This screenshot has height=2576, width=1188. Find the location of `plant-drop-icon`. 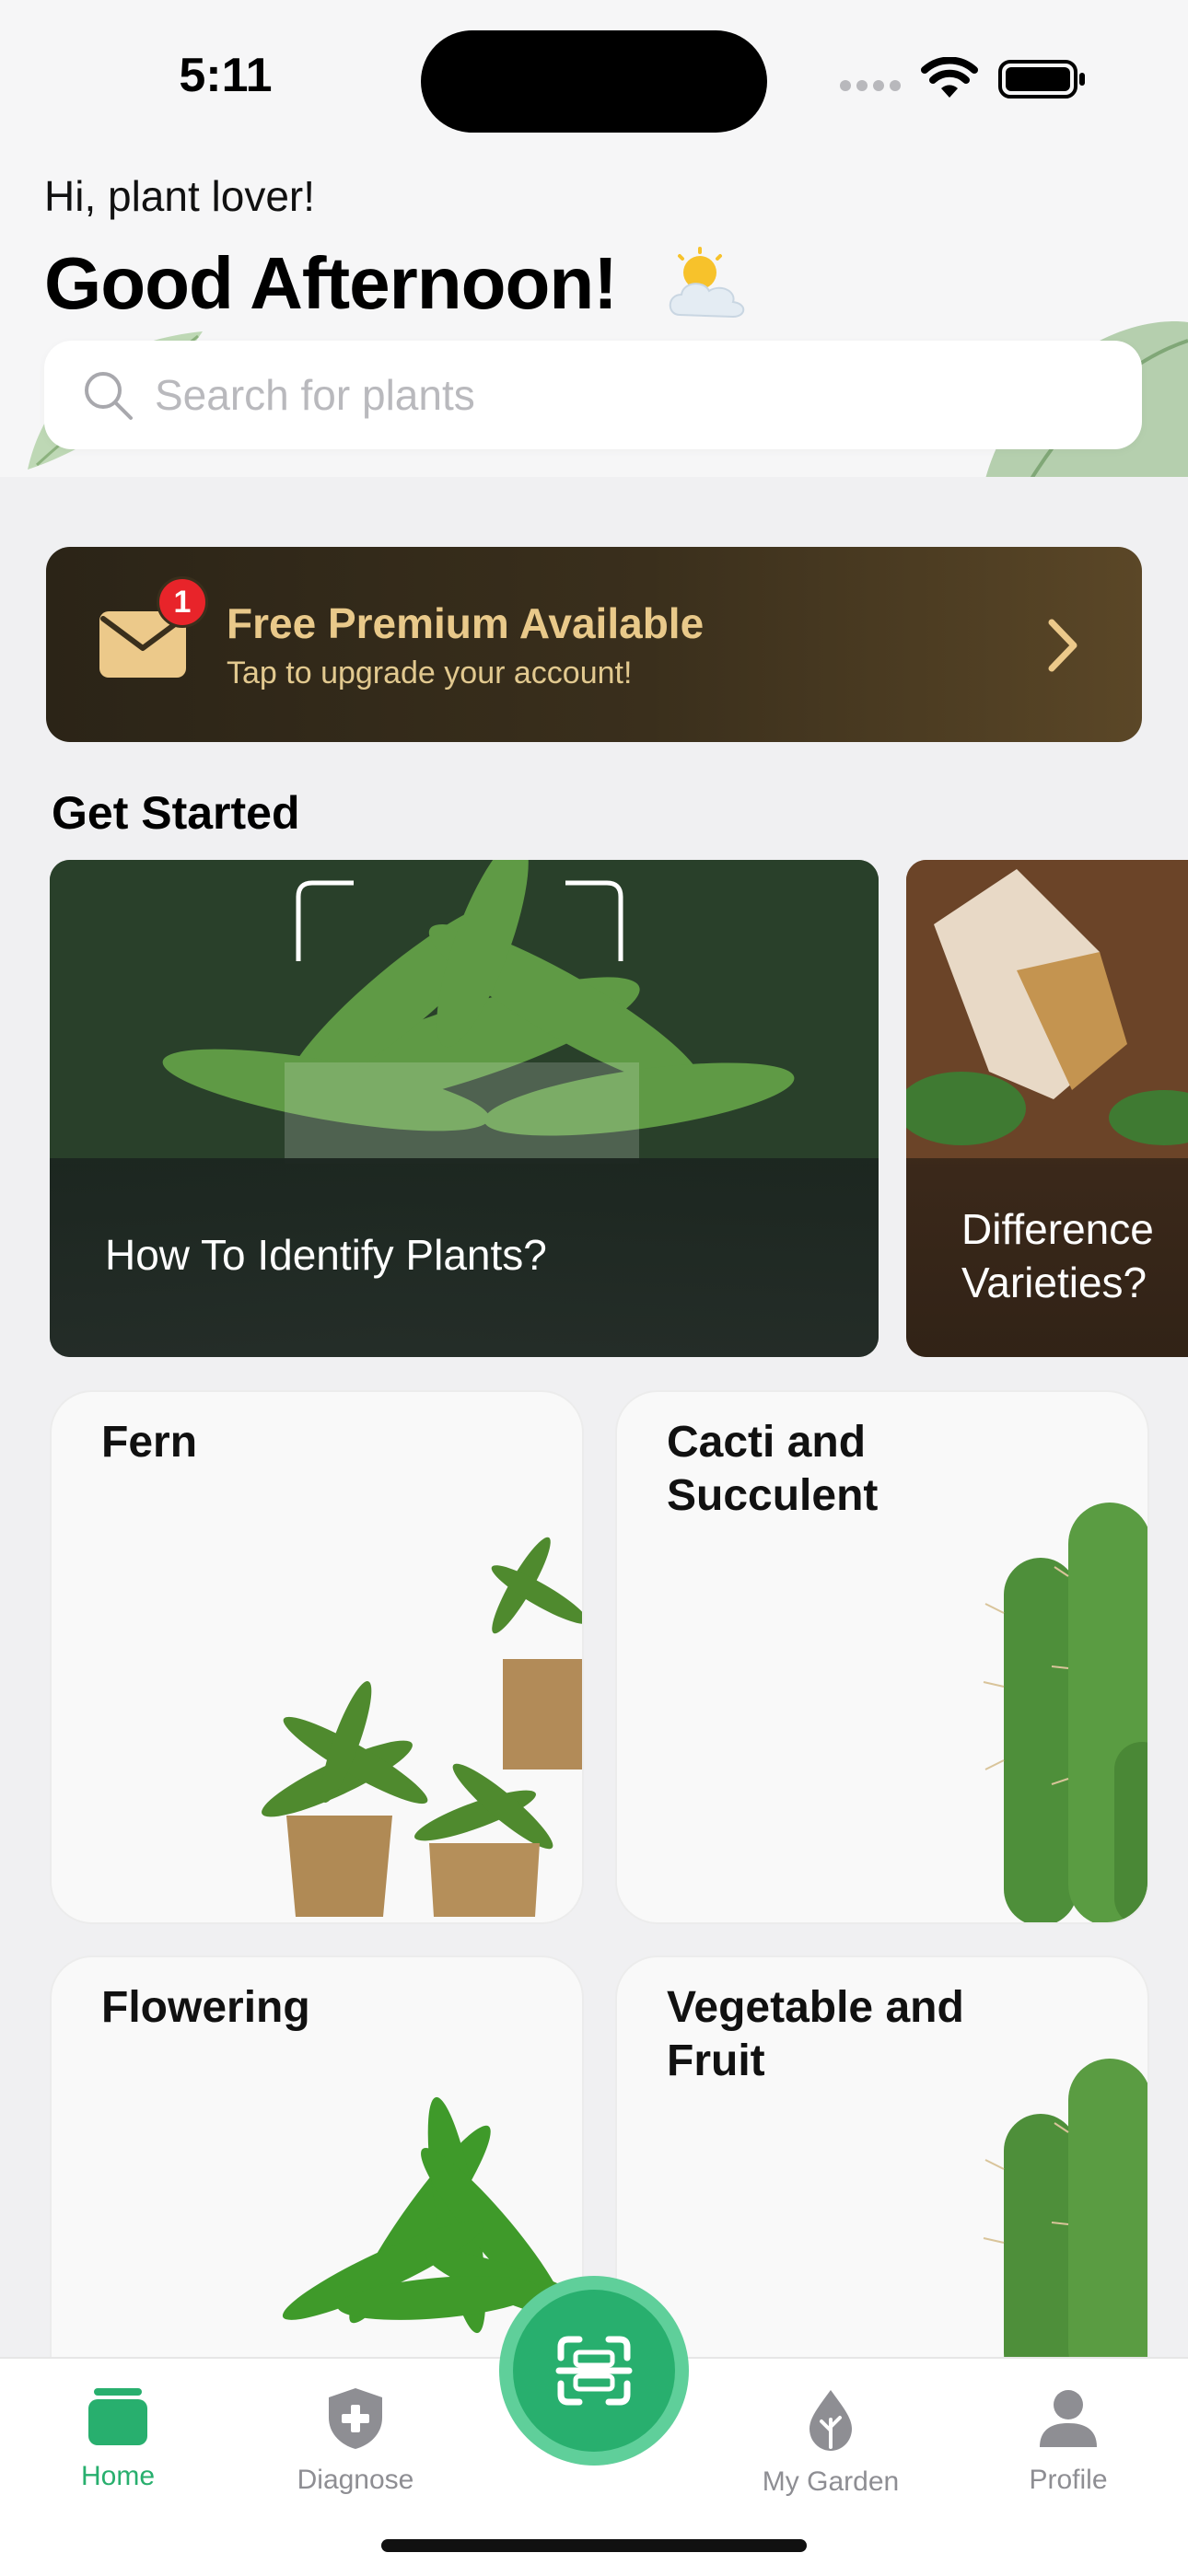

plant-drop-icon is located at coordinates (830, 2420).